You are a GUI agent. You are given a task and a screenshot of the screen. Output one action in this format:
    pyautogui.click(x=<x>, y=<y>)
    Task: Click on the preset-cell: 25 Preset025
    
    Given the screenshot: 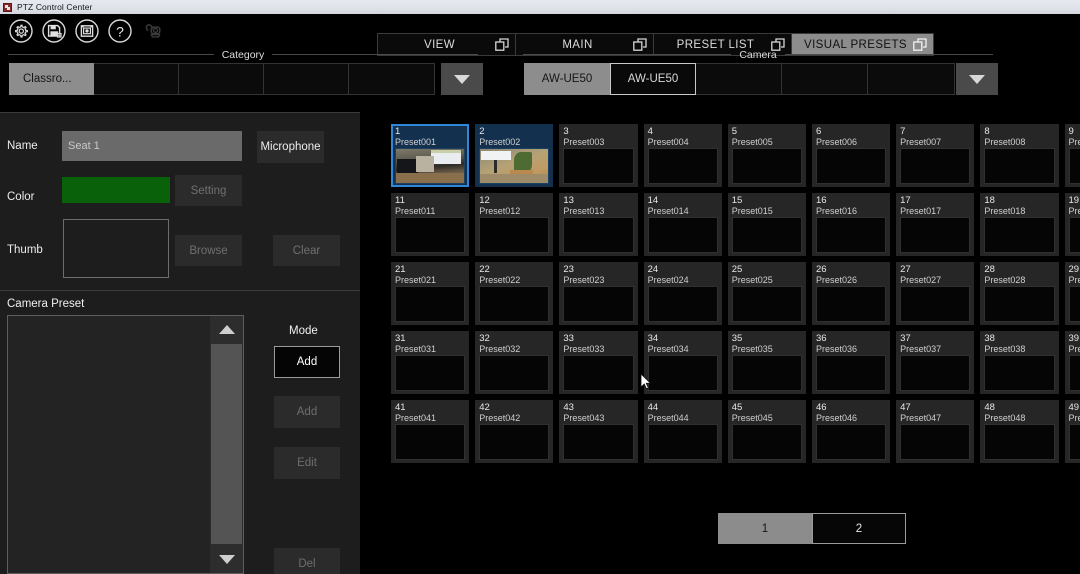 What is the action you would take?
    pyautogui.click(x=767, y=293)
    